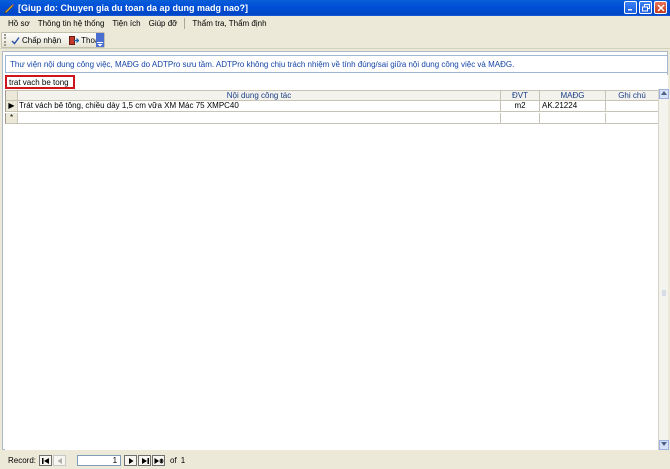 This screenshot has width=670, height=469. Describe the element at coordinates (520, 118) in the screenshot. I see `new-cell-dvt` at that location.